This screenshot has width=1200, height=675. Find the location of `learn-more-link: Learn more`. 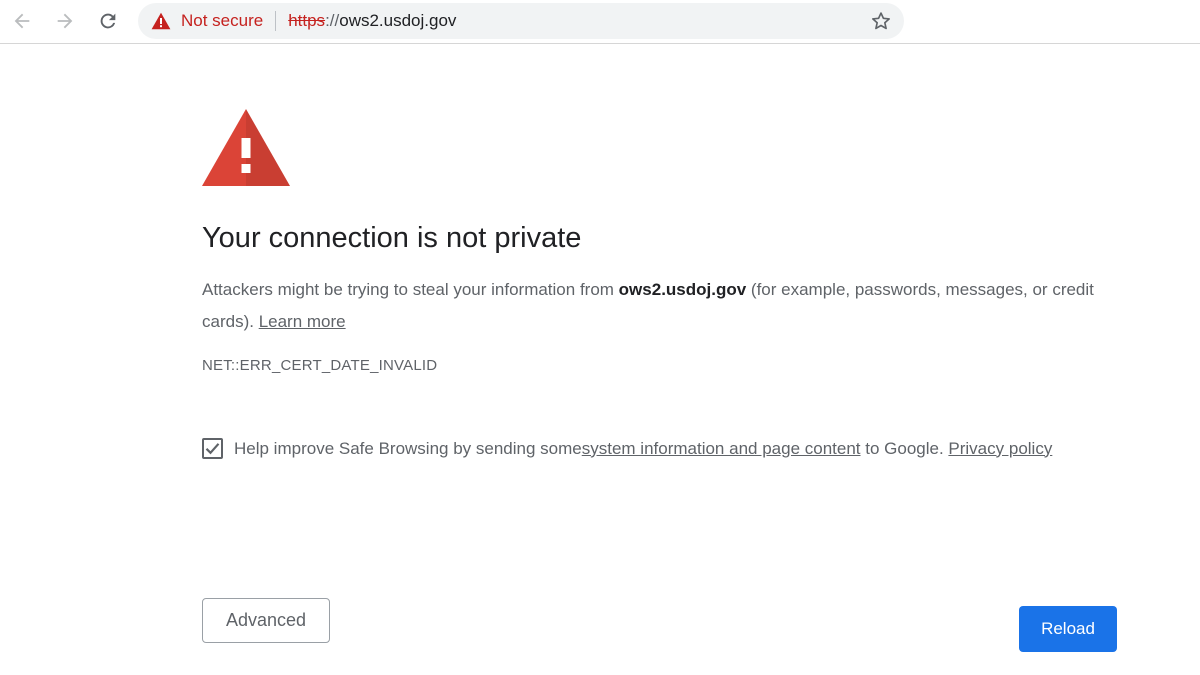

learn-more-link: Learn more is located at coordinates (302, 321).